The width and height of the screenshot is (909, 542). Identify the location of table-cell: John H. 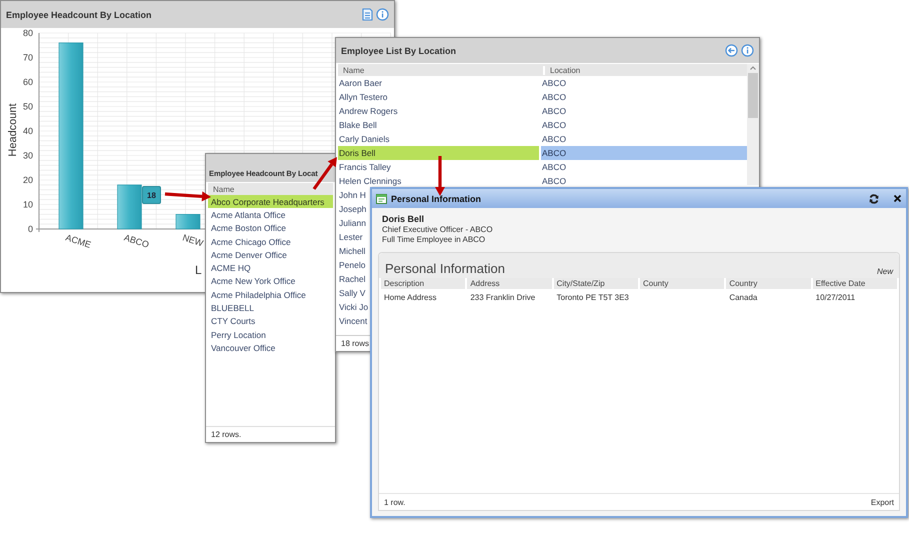
(352, 195).